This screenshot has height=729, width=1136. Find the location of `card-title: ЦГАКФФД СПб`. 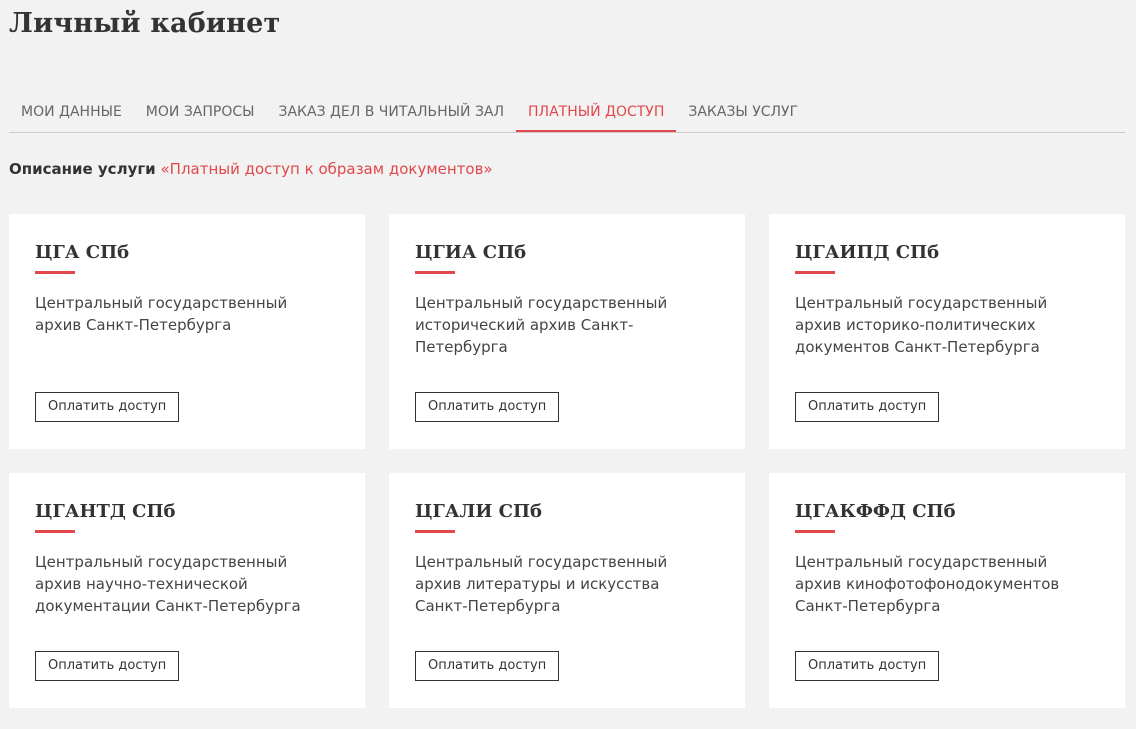

card-title: ЦГАКФФД СПб is located at coordinates (875, 511).